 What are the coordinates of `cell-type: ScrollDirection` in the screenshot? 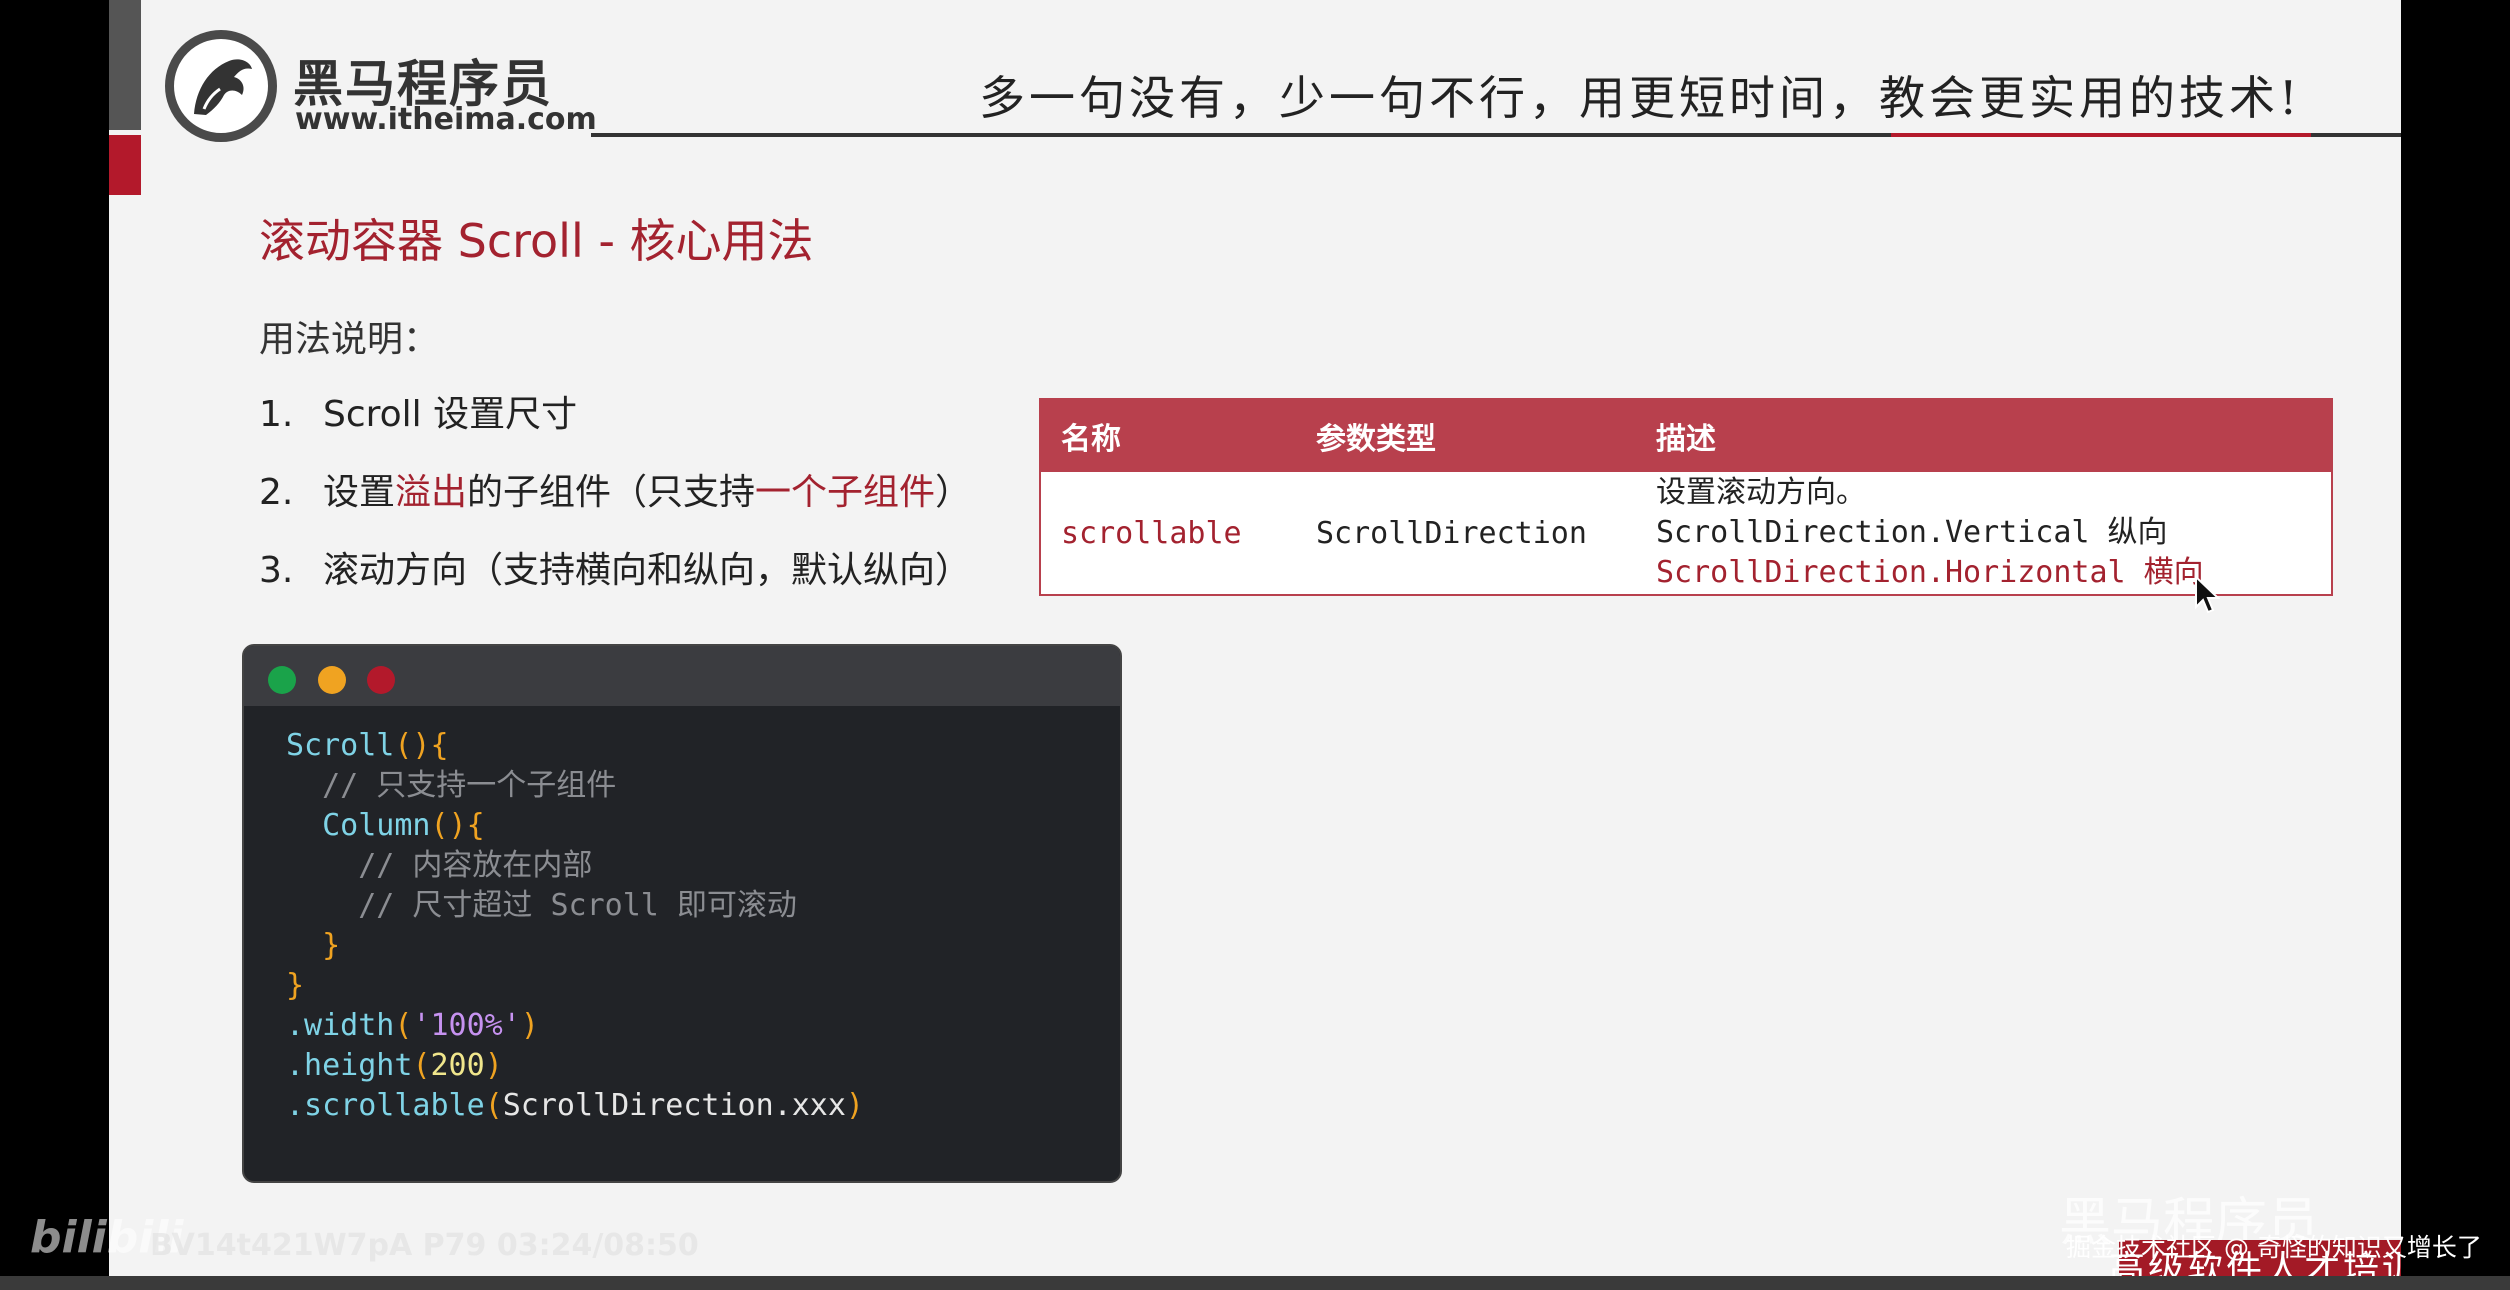 It's located at (1451, 533).